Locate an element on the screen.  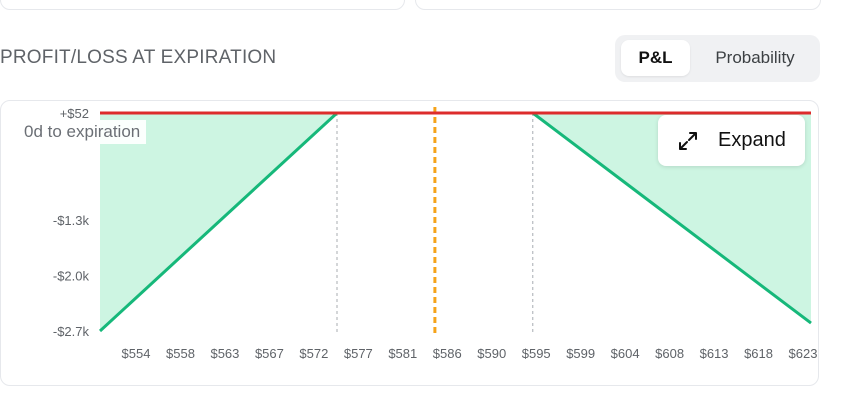
x-tick-label: $581 is located at coordinates (402, 353).